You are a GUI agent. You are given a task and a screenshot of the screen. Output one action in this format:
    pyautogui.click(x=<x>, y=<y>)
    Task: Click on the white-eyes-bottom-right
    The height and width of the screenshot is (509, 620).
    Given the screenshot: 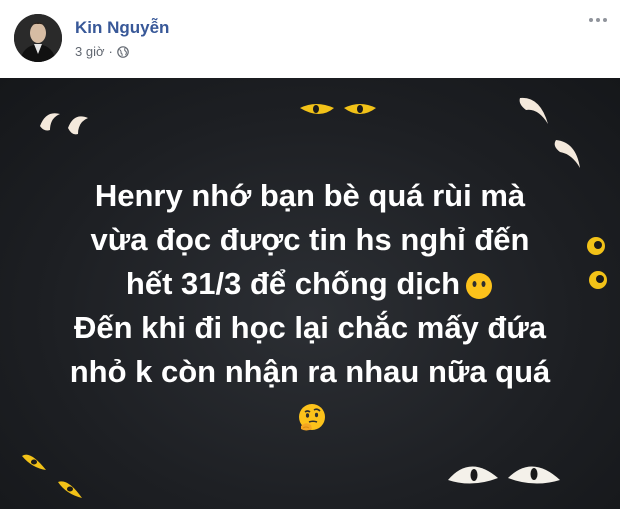 What is the action you would take?
    pyautogui.click(x=504, y=475)
    